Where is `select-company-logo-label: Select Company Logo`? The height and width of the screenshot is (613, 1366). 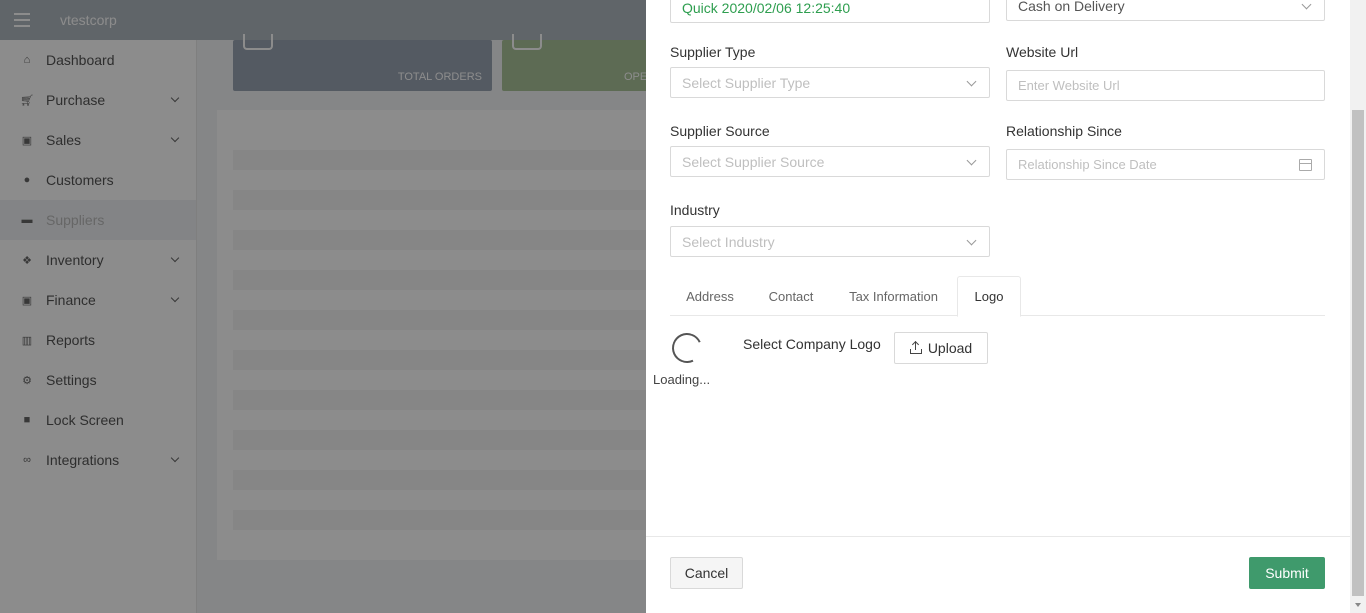 select-company-logo-label: Select Company Logo is located at coordinates (812, 344).